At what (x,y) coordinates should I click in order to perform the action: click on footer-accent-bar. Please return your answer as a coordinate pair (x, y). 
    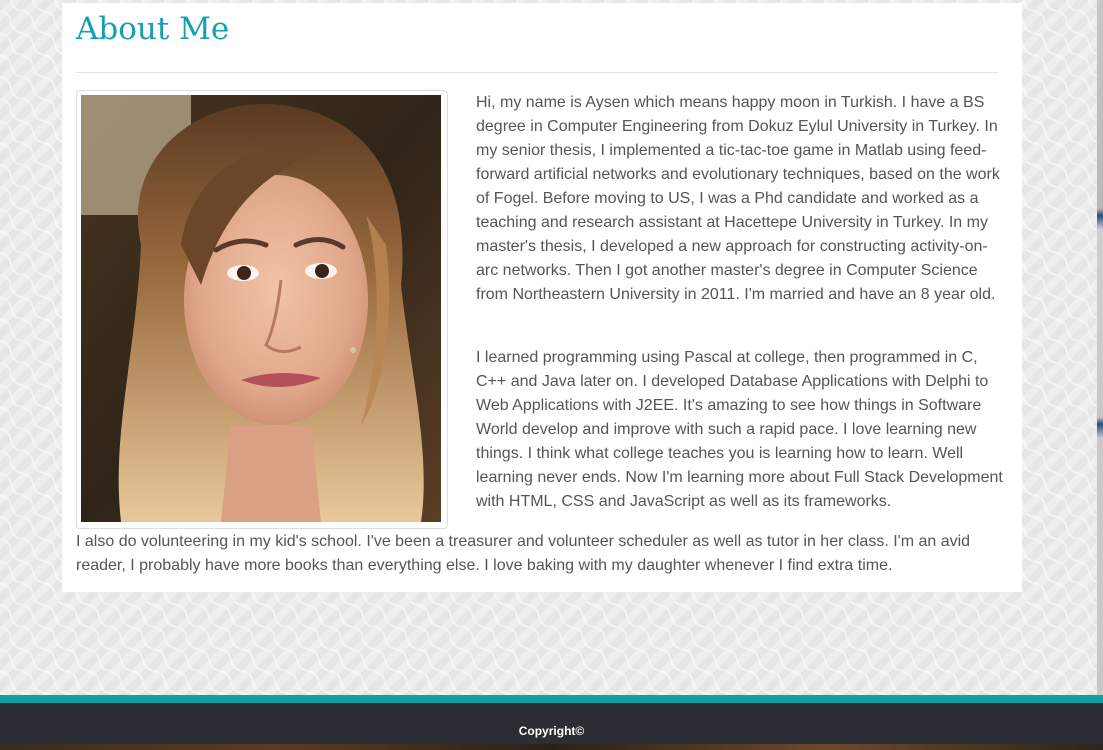
    Looking at the image, I should click on (551, 699).